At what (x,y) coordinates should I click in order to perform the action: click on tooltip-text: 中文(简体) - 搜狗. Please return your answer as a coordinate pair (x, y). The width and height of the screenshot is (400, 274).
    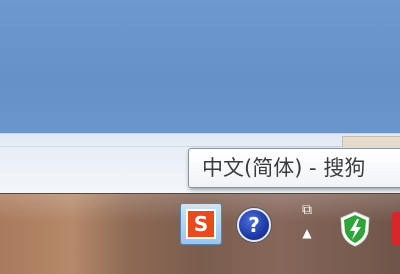
    Looking at the image, I should click on (284, 168).